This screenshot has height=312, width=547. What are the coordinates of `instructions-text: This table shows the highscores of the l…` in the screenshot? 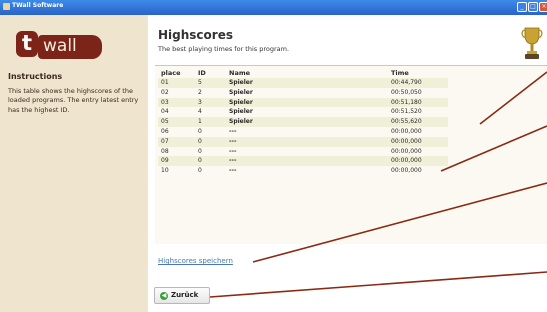 It's located at (73, 100).